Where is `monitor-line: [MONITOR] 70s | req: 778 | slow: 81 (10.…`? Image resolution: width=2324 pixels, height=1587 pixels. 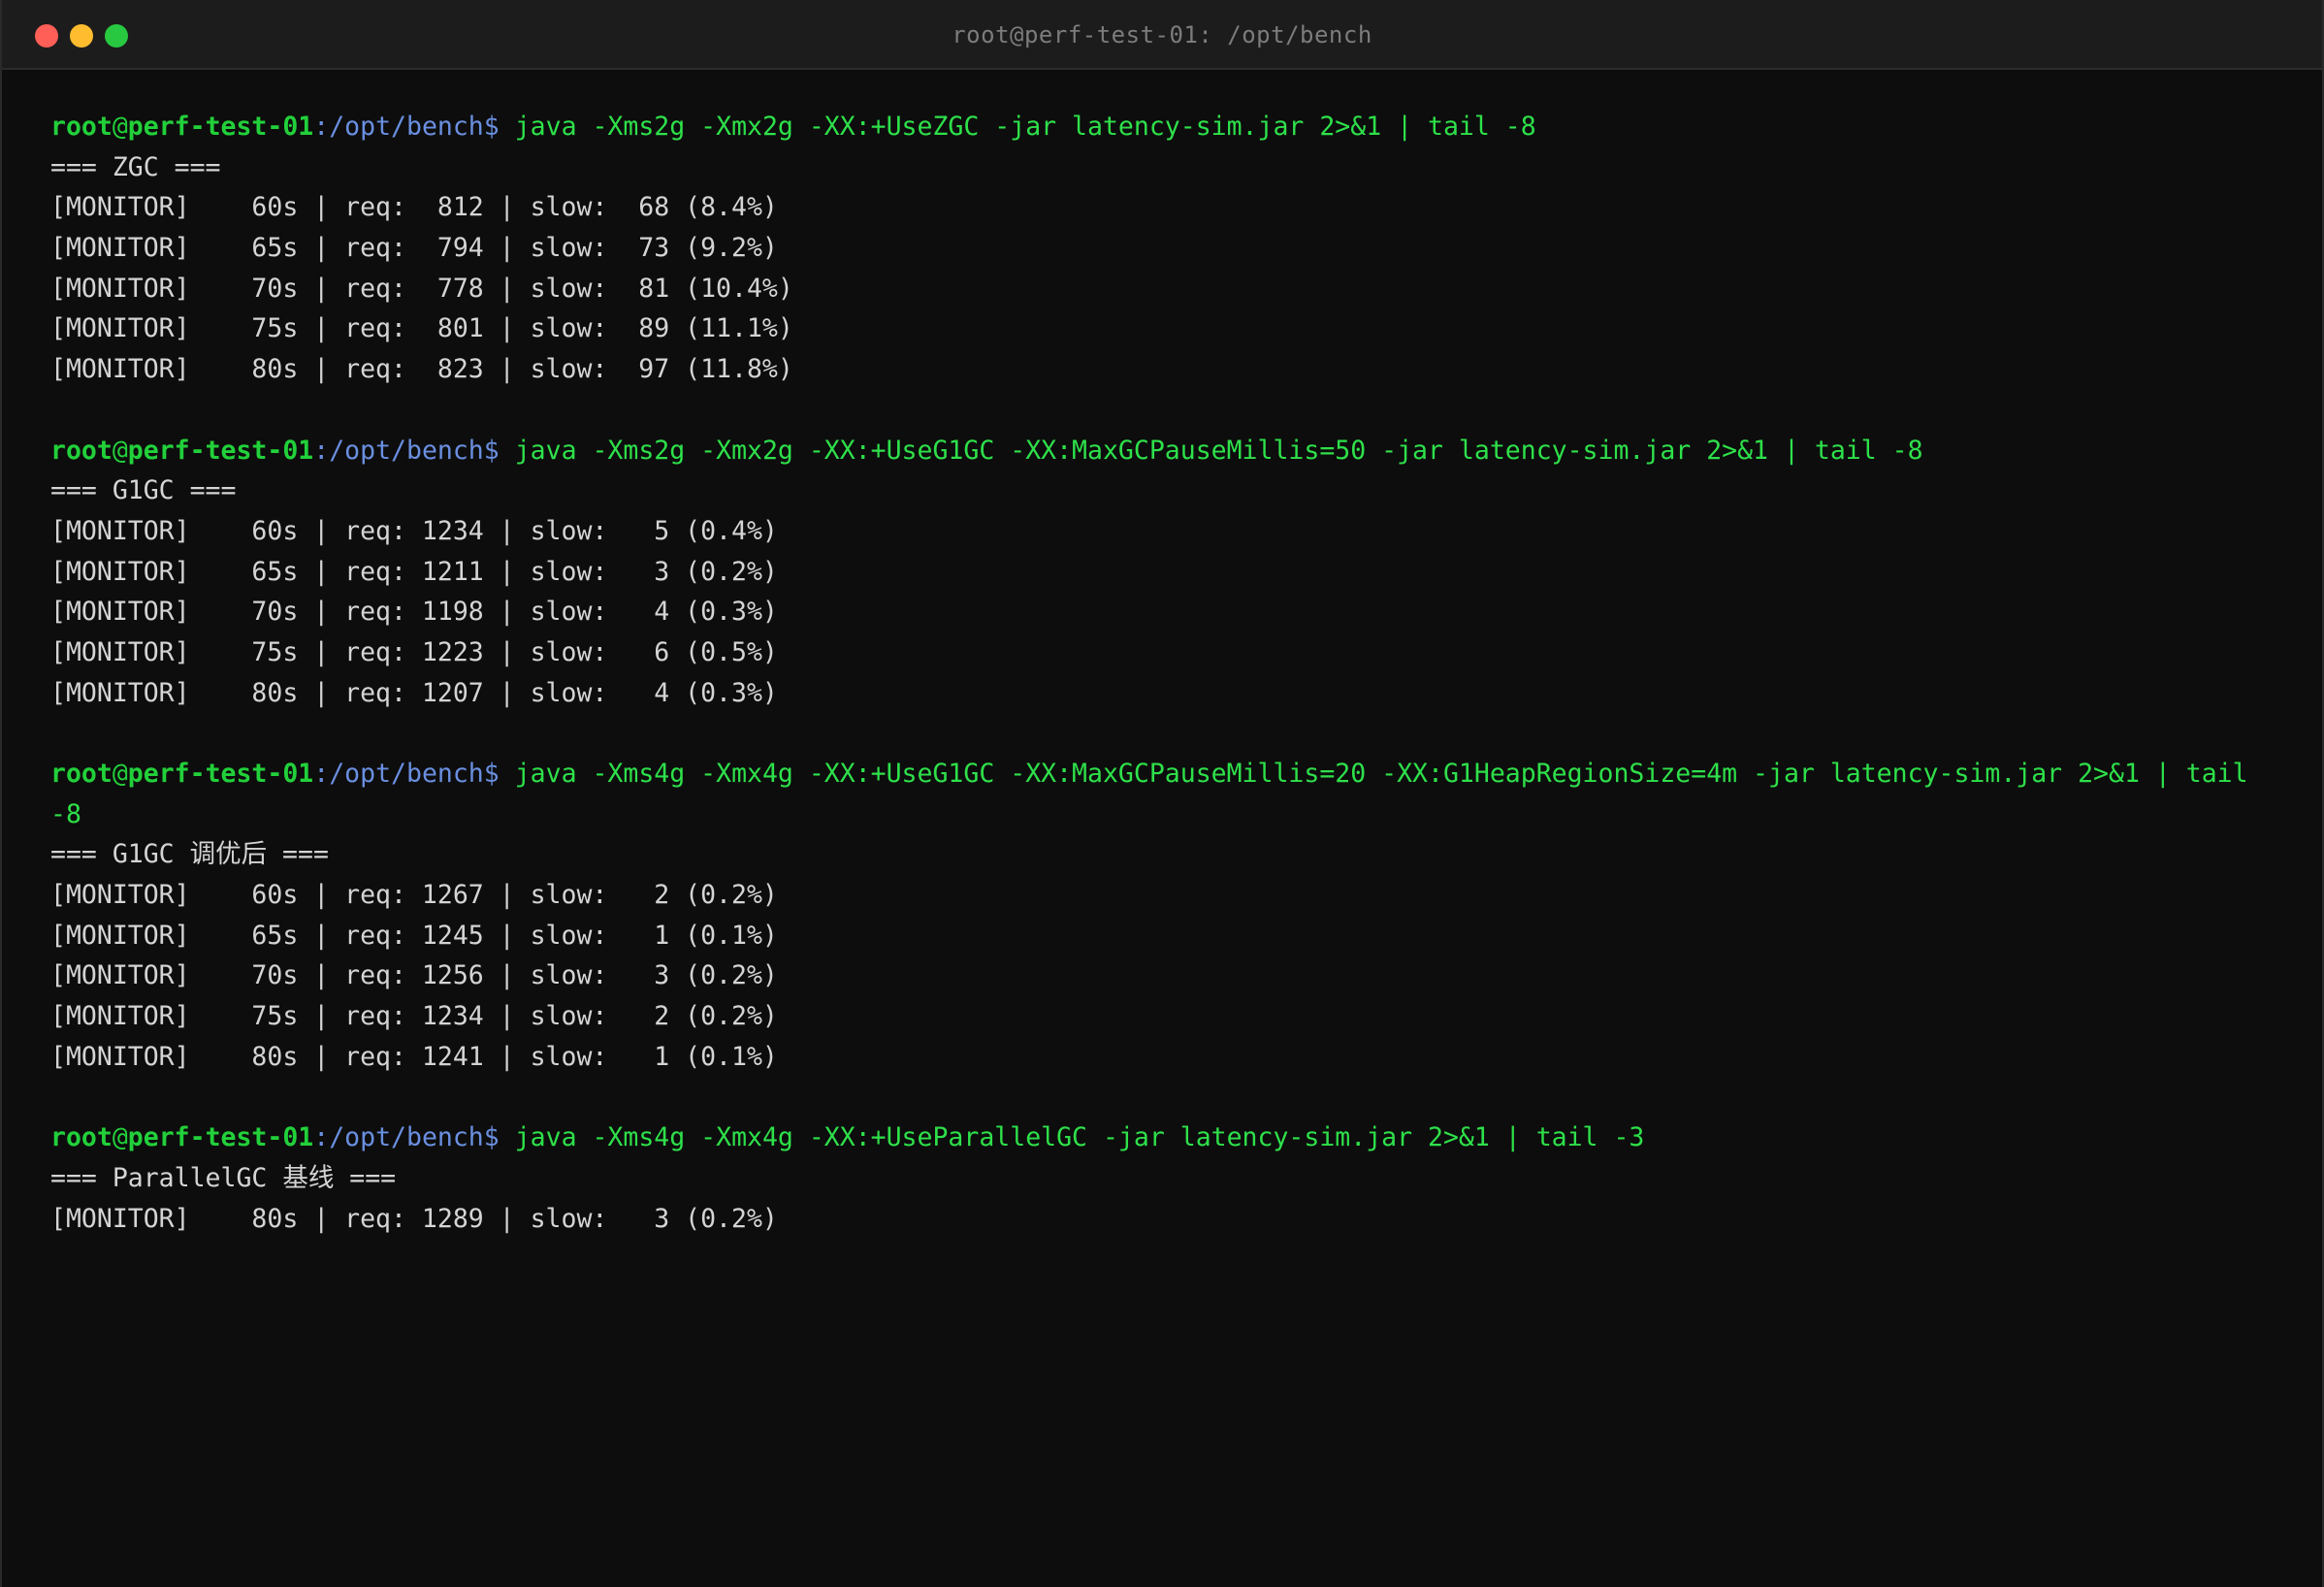
monitor-line: [MONITOR] 70s | req: 778 | slow: 81 (10.… is located at coordinates (421, 288).